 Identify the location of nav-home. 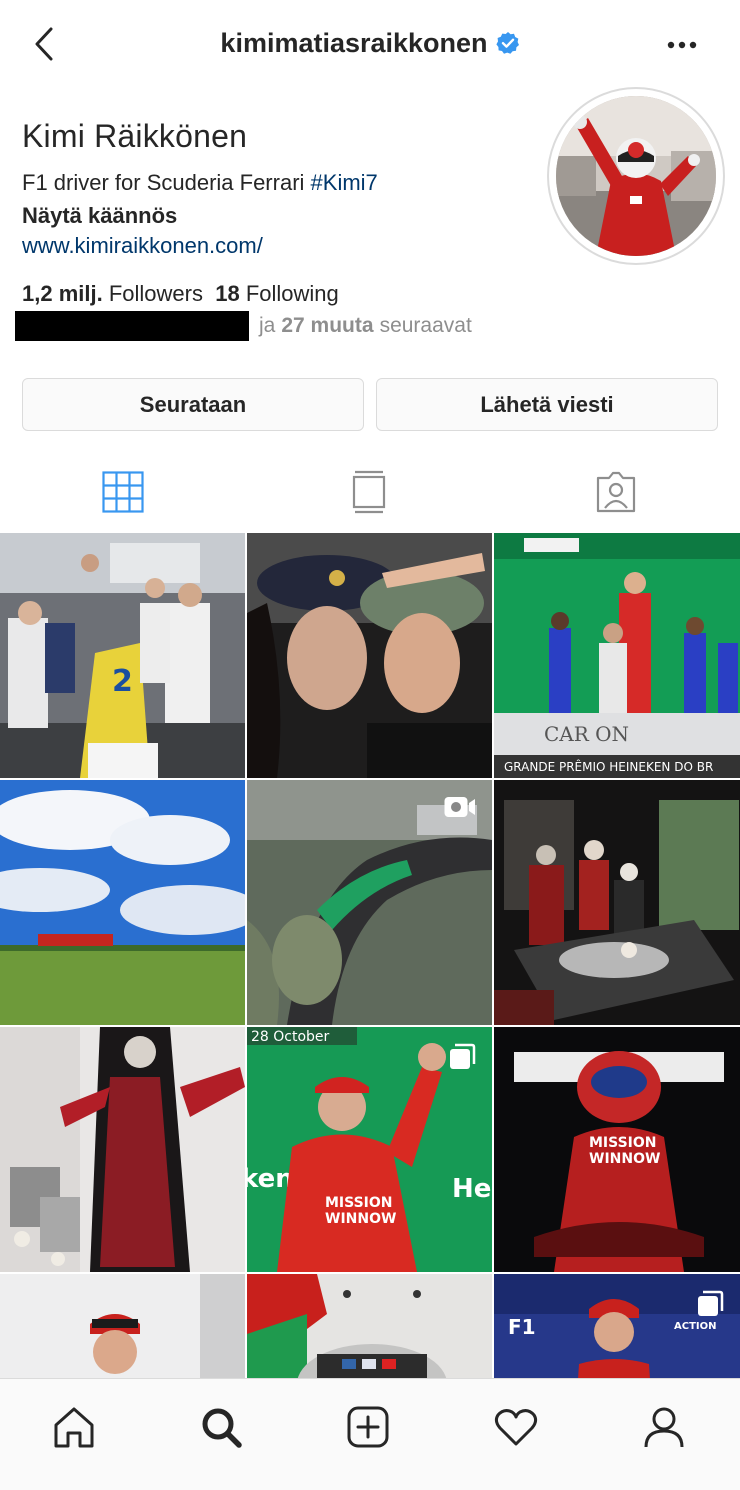
(74, 1427).